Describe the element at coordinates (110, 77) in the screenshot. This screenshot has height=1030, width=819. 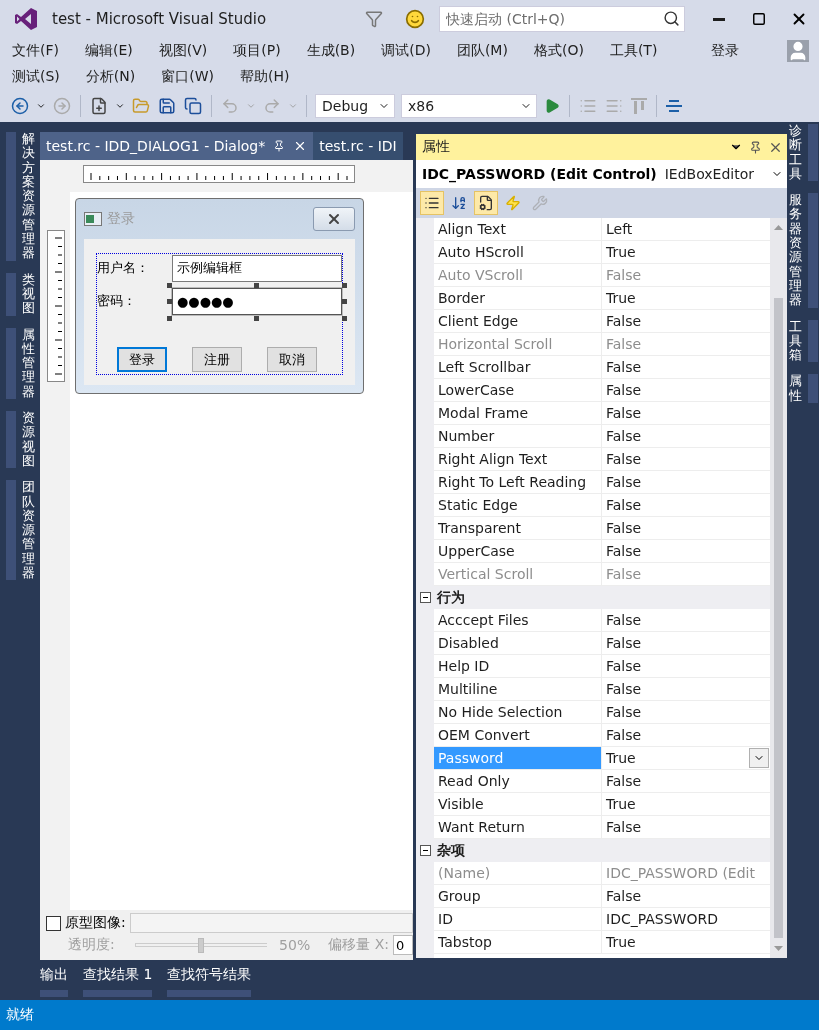
I see `menu-item: 分析(N)` at that location.